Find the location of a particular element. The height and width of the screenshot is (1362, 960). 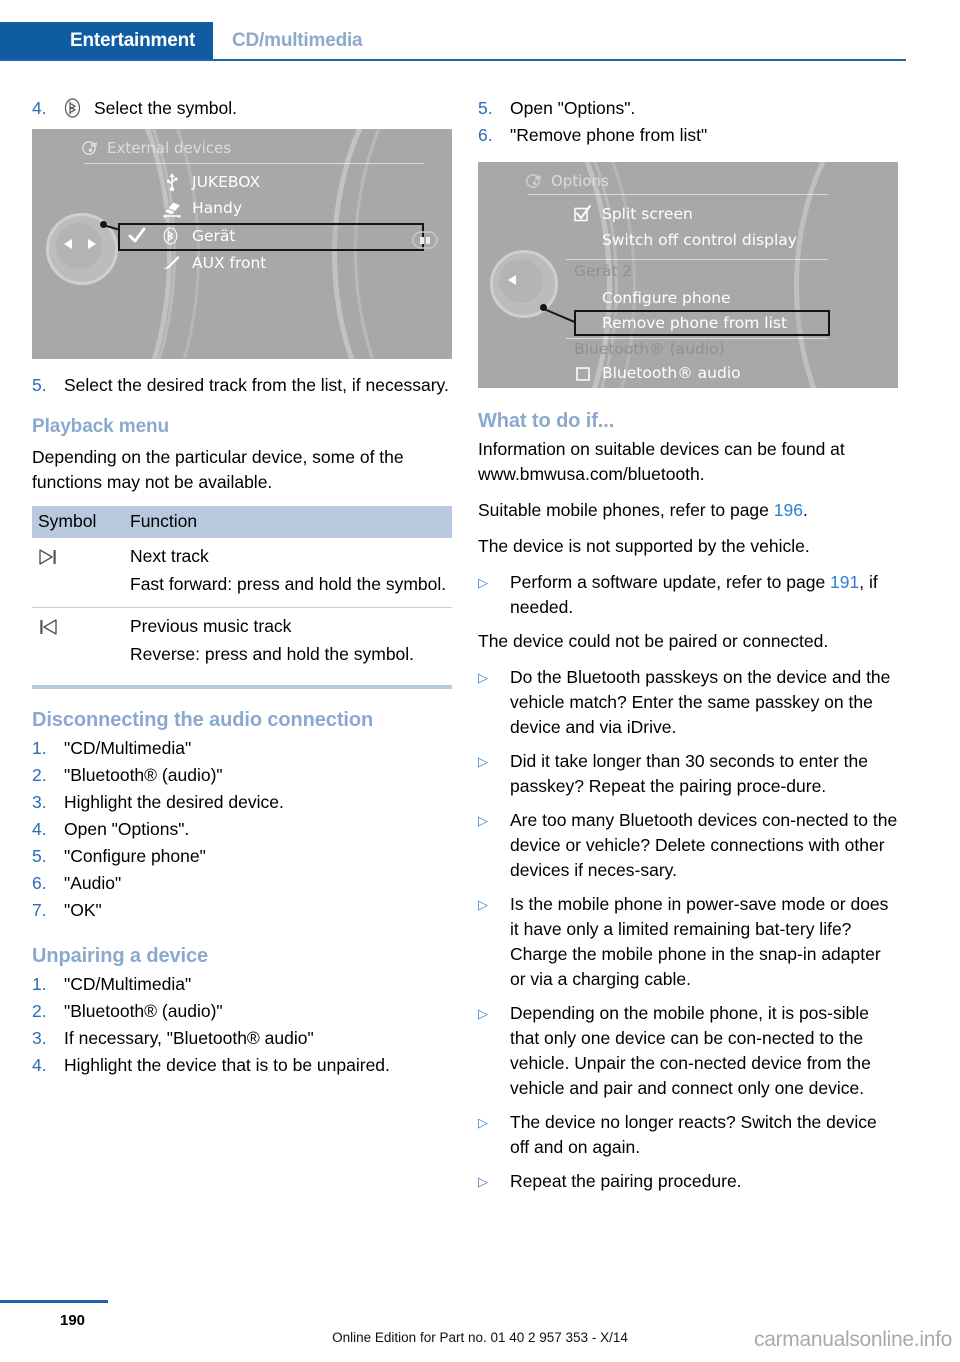

step-text: Open "Options". is located at coordinates (127, 829).